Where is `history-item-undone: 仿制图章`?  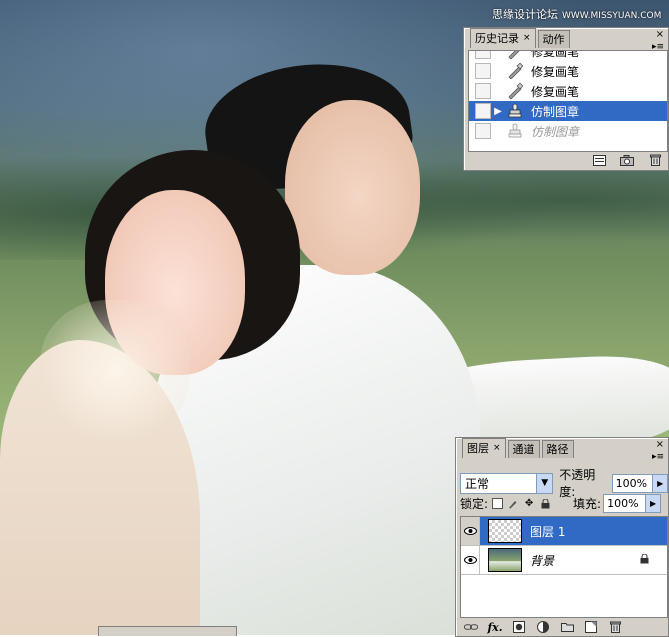 history-item-undone: 仿制图章 is located at coordinates (568, 131).